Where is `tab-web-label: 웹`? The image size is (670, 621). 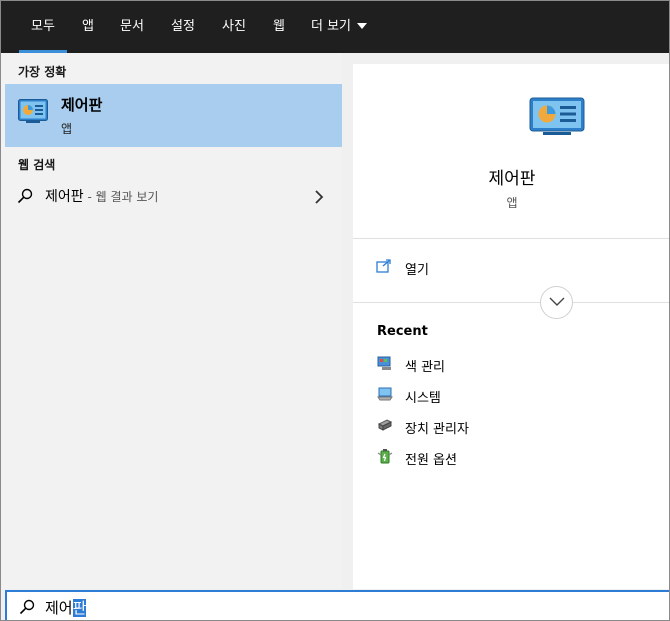
tab-web-label: 웹 is located at coordinates (279, 26).